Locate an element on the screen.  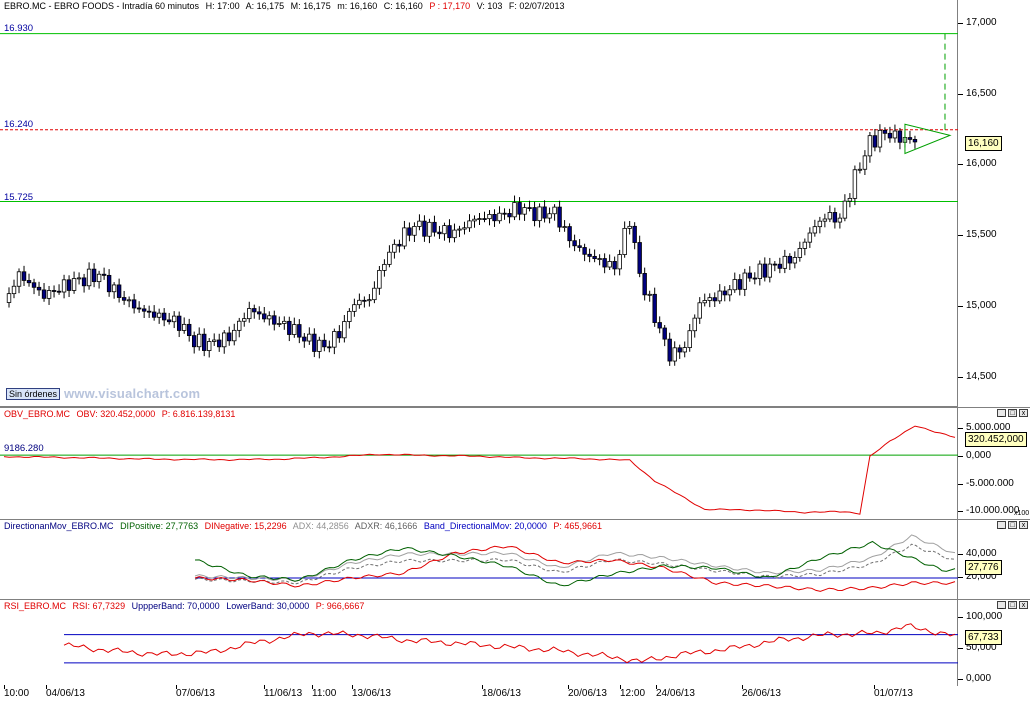
x-label: 12:00 is located at coordinates (633, 692).